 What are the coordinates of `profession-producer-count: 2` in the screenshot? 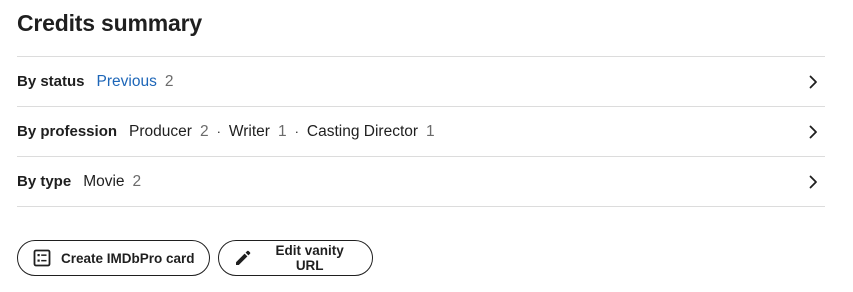 It's located at (204, 131).